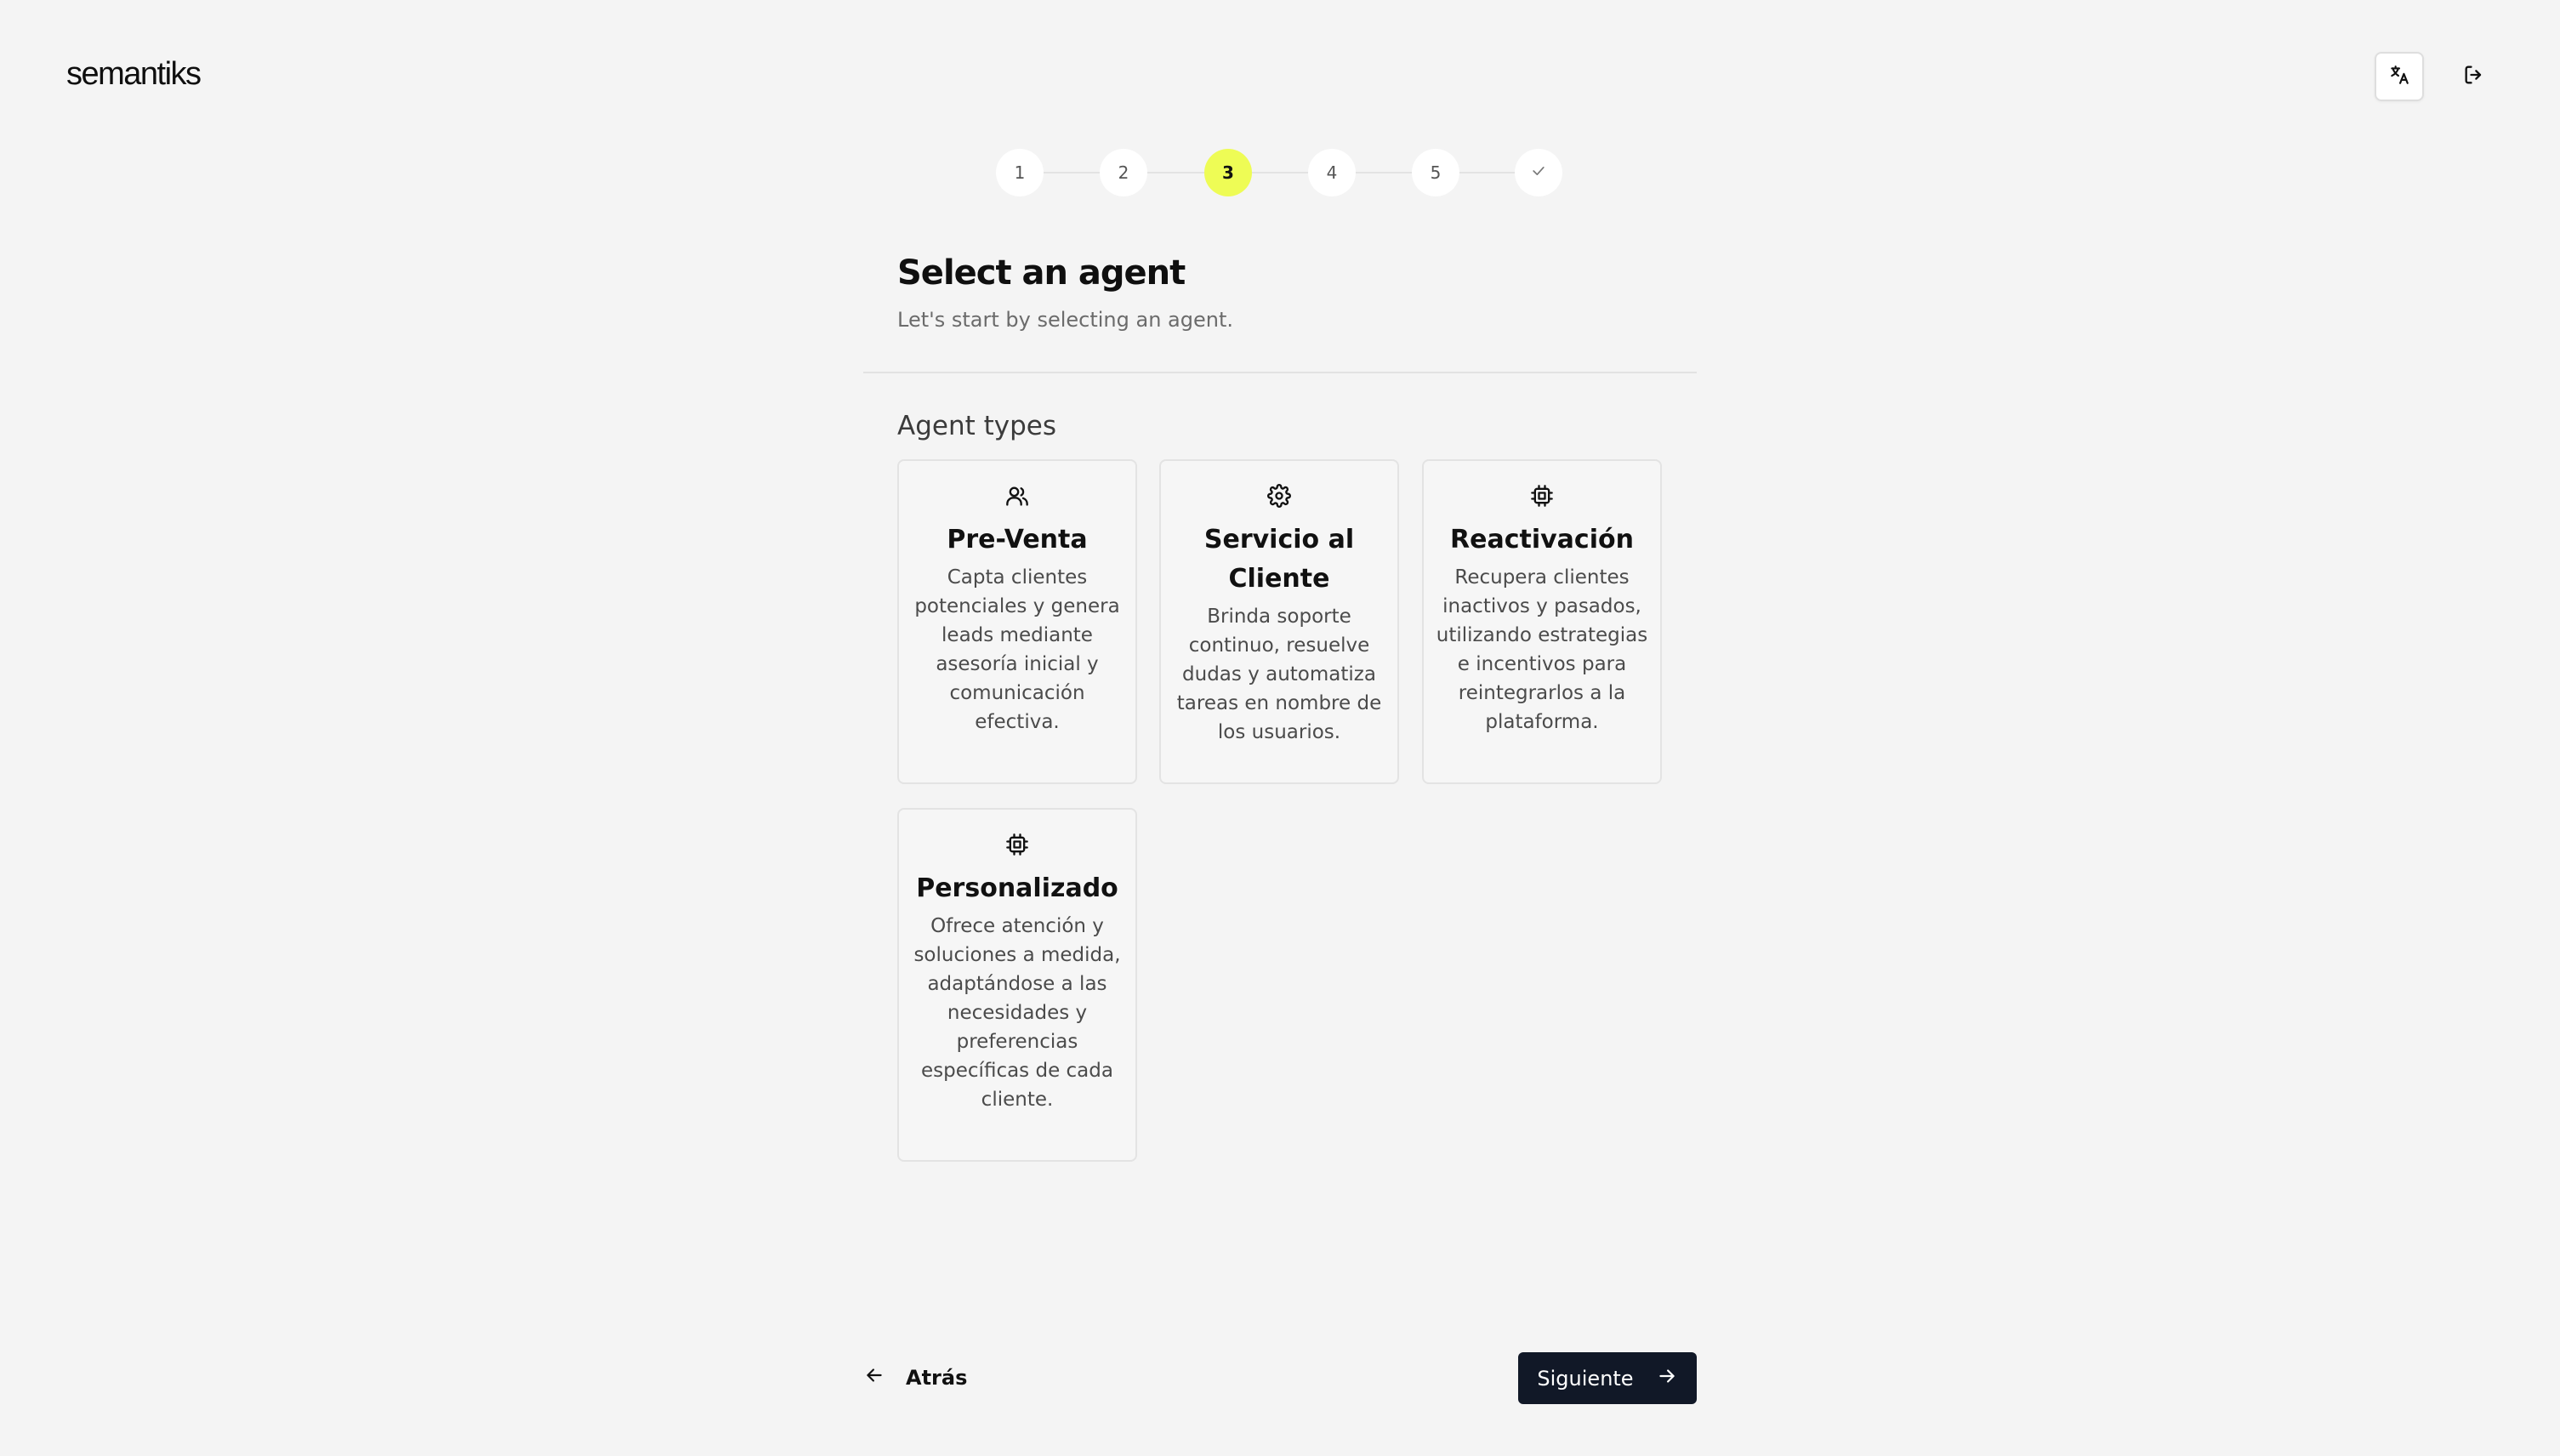 This screenshot has width=2560, height=1456. I want to click on translate-icon, so click(2399, 76).